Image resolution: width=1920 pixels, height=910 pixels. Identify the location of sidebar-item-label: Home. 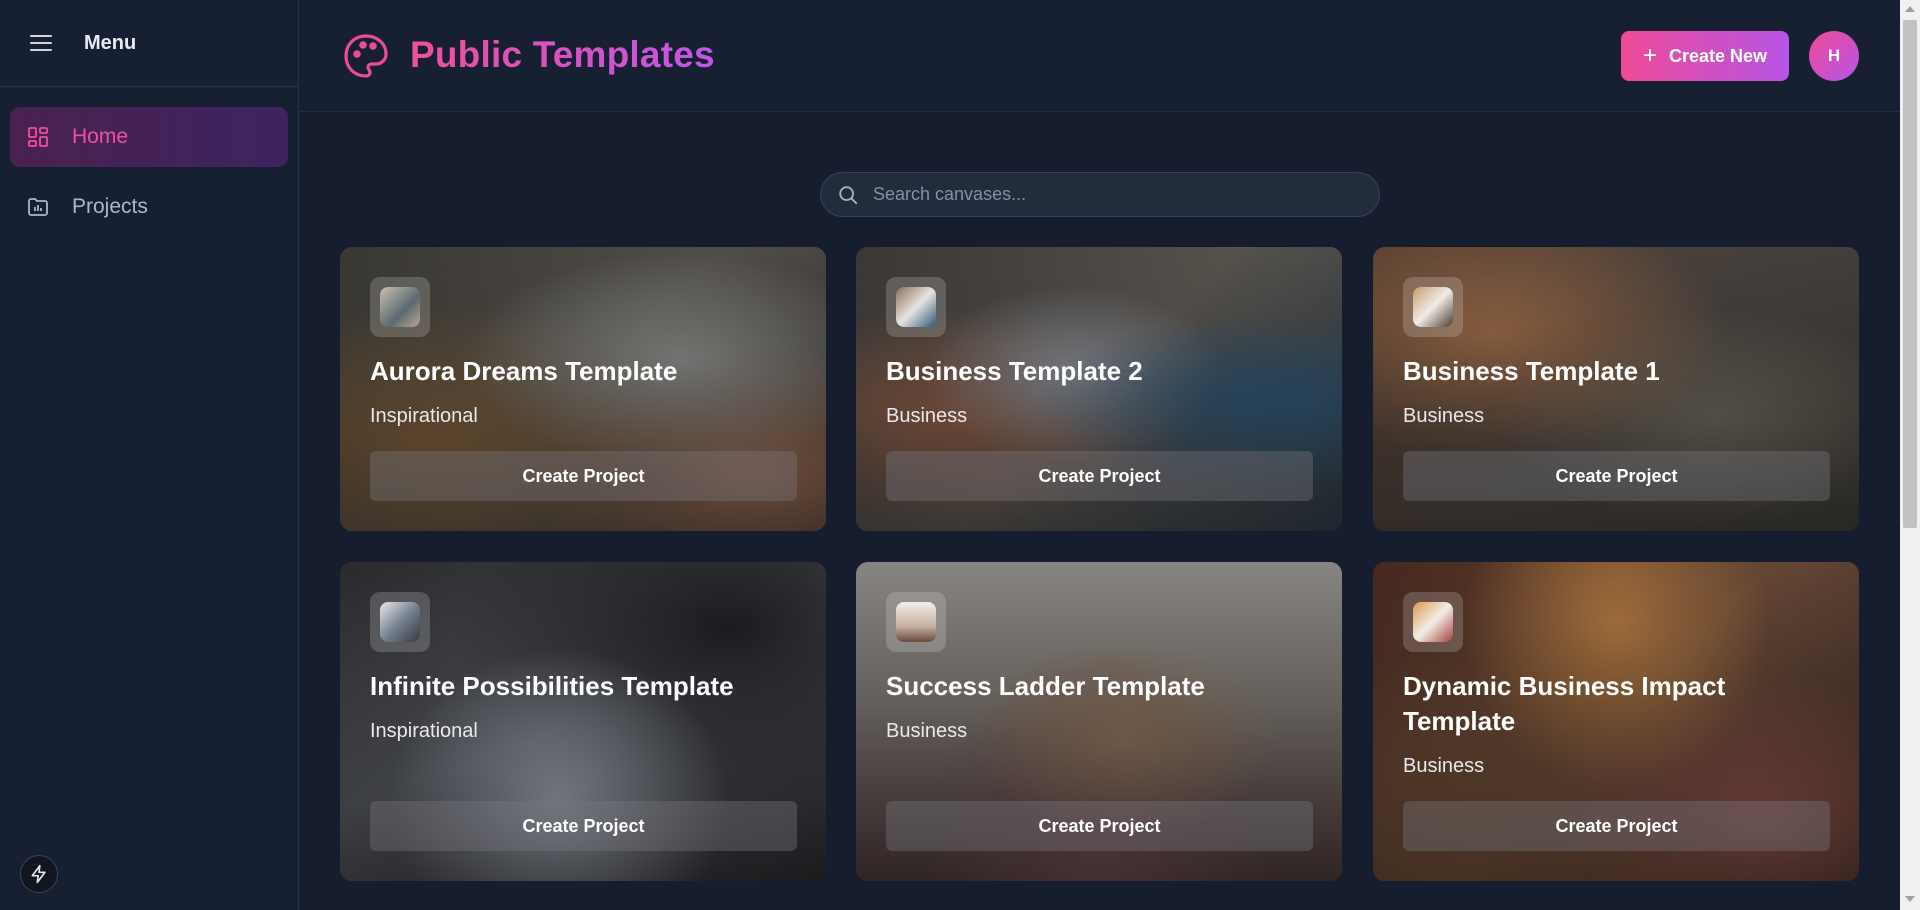
(100, 136).